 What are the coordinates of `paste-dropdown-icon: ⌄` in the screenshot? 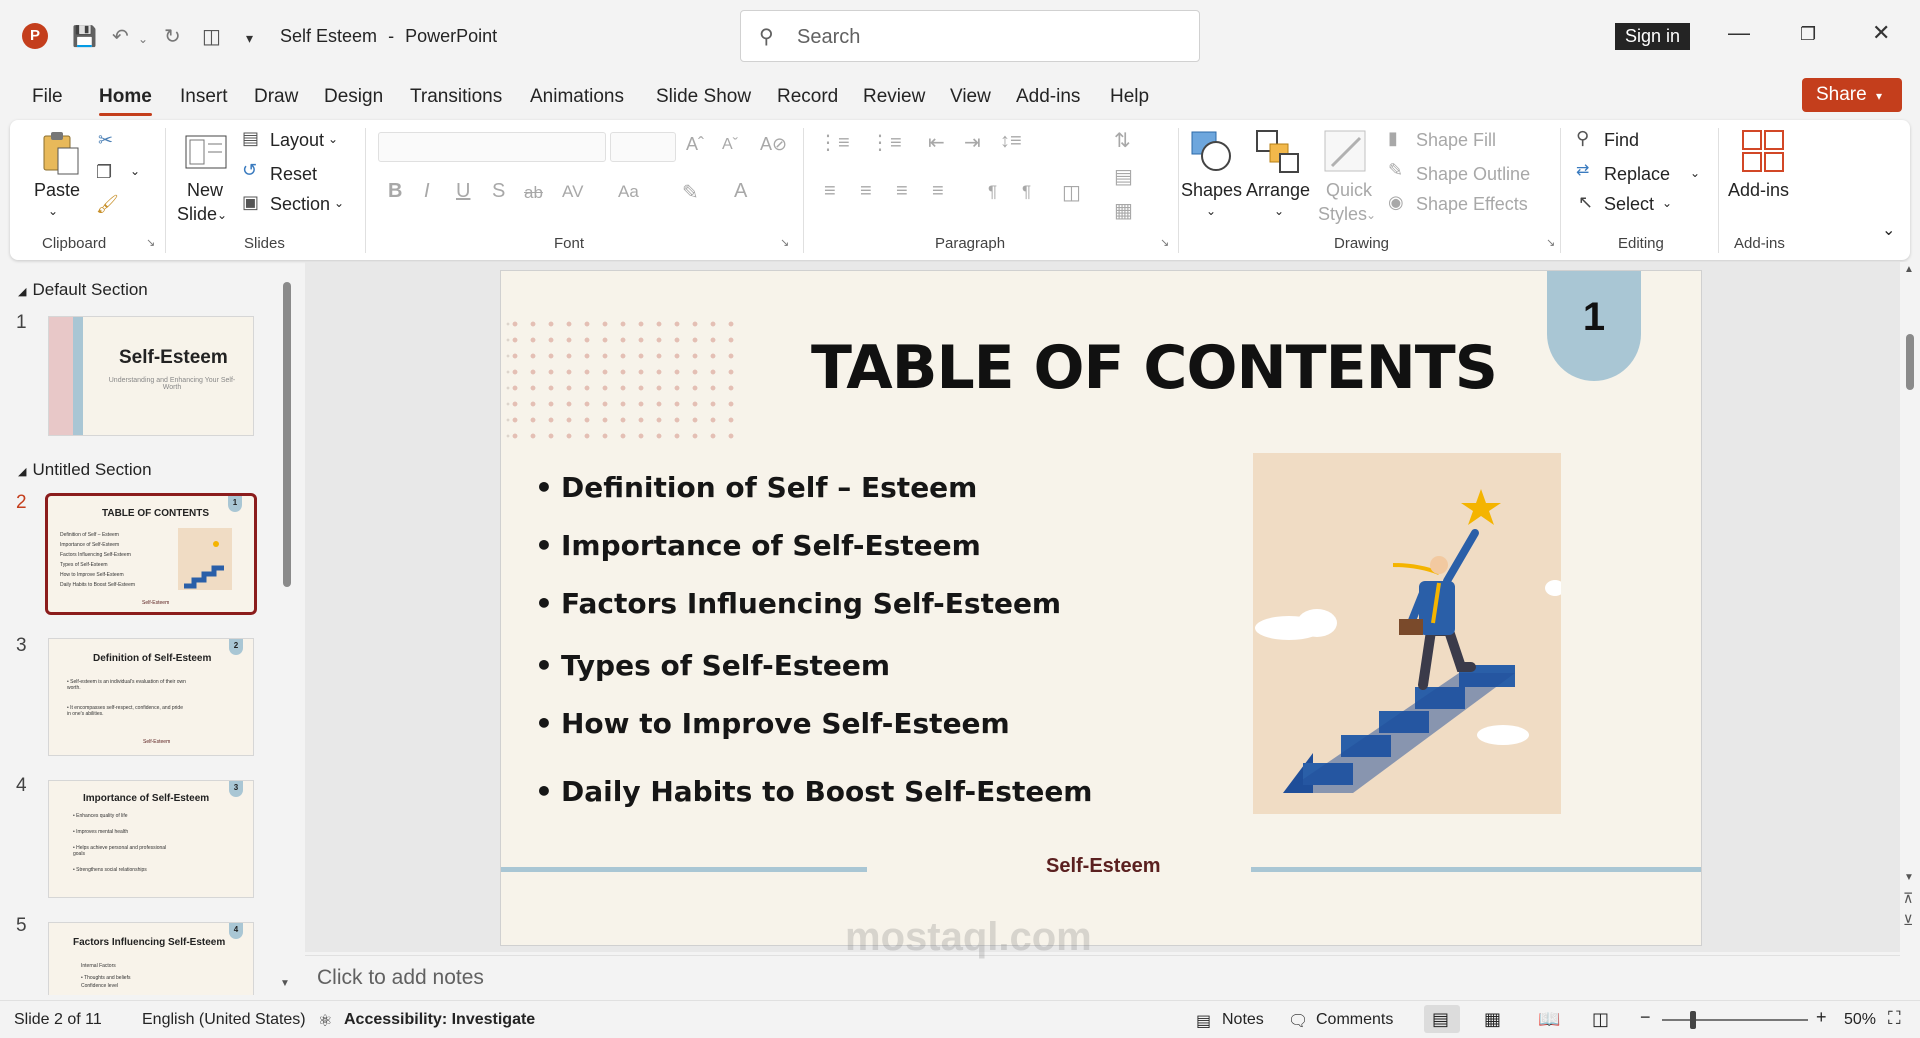 It's located at (53, 211).